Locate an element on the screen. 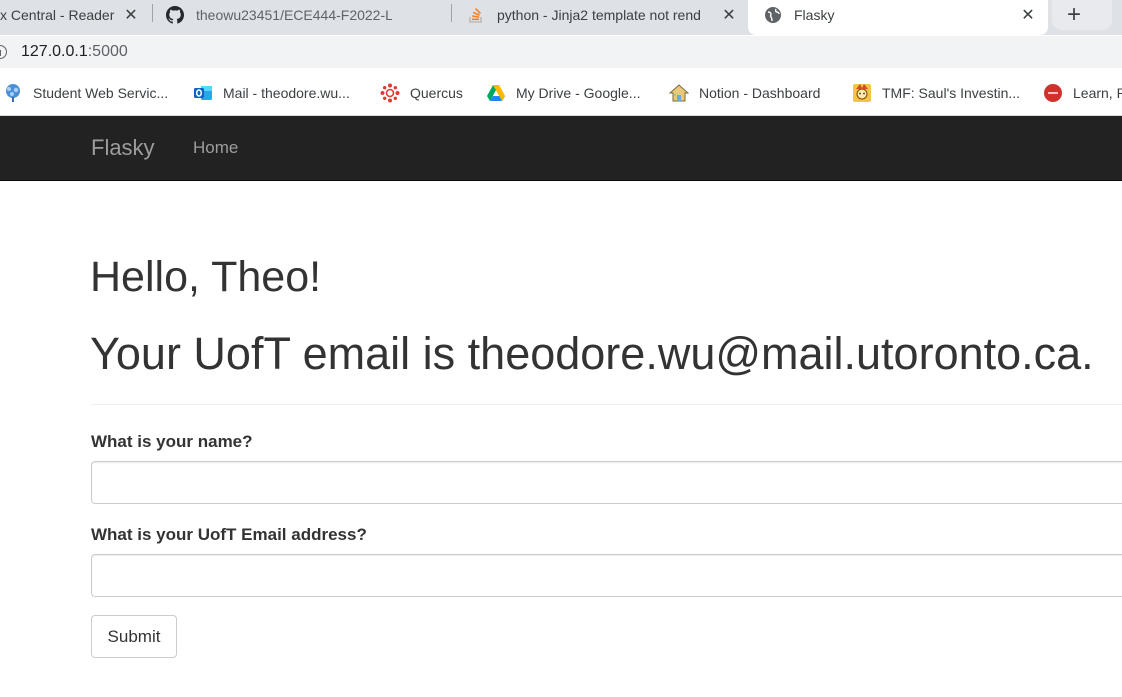 This screenshot has height=697, width=1122. fool-icon is located at coordinates (862, 93).